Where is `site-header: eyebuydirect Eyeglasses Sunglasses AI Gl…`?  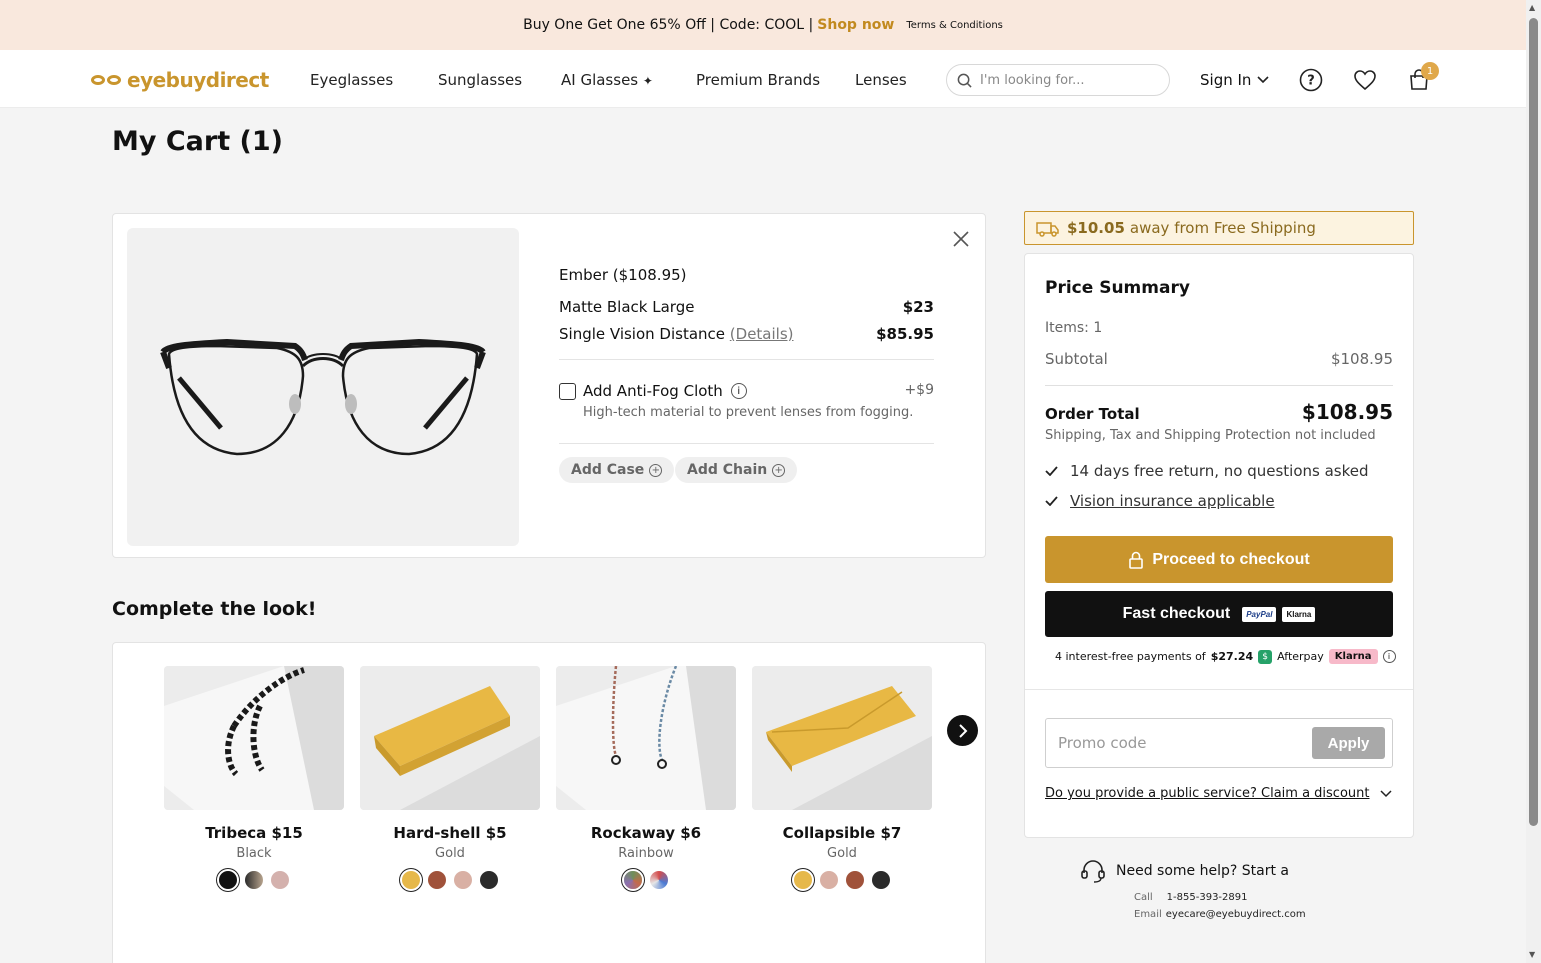
site-header: eyebuydirect Eyeglasses Sunglasses AI Gl… is located at coordinates (763, 79).